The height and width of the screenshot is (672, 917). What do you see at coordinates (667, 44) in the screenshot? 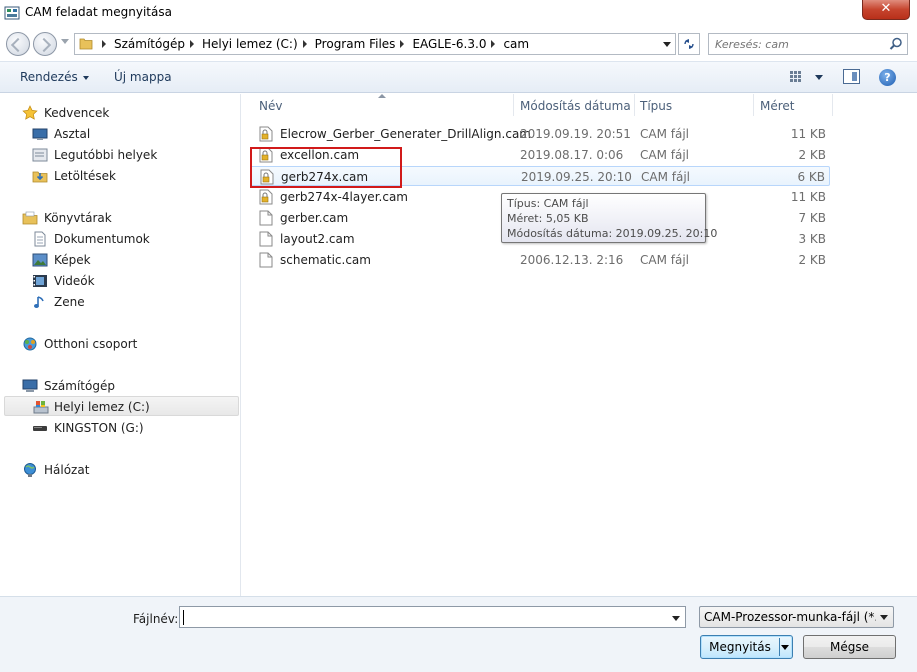
I see `address-dropdown-icon` at bounding box center [667, 44].